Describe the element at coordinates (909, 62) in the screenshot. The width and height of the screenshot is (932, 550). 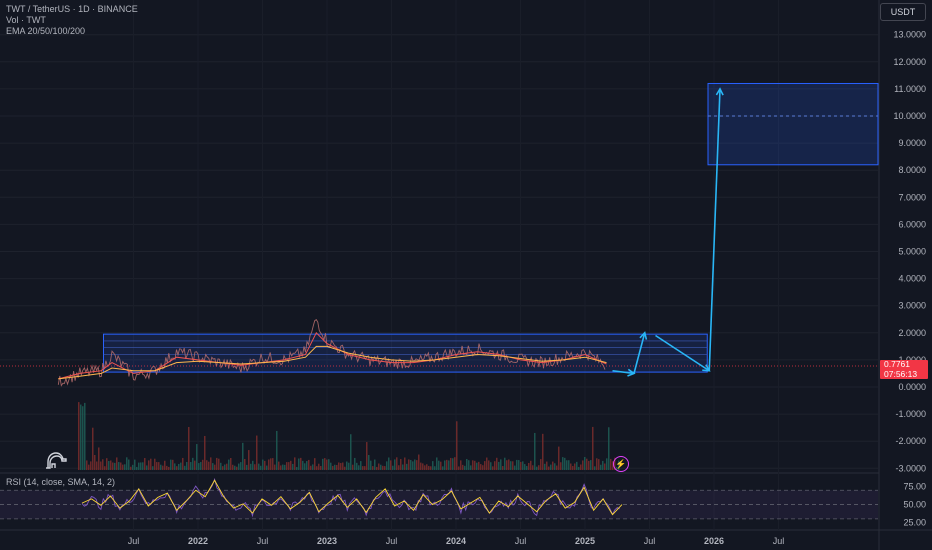
I see `price-tick-label: 12.0000` at that location.